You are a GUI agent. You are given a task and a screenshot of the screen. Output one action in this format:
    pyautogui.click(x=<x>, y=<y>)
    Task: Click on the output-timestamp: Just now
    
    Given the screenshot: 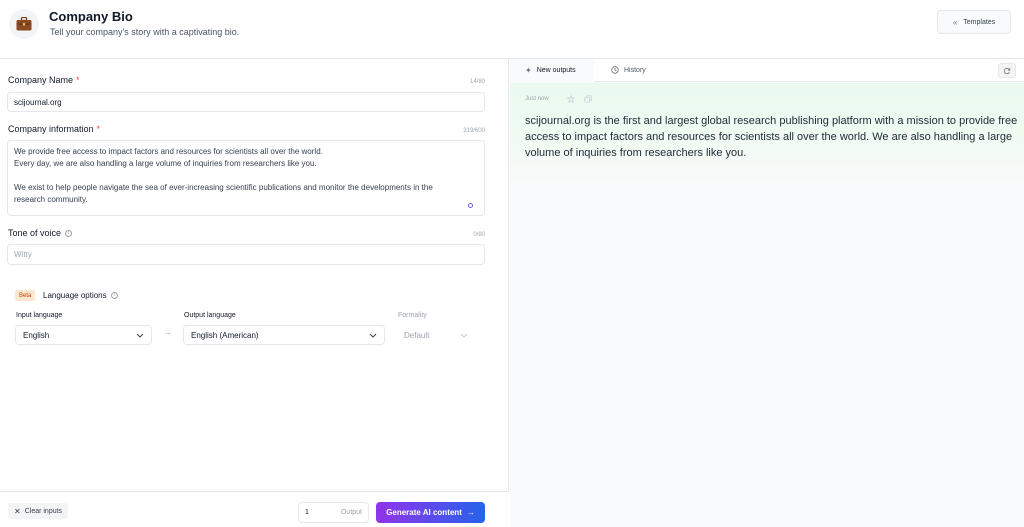 What is the action you would take?
    pyautogui.click(x=537, y=99)
    